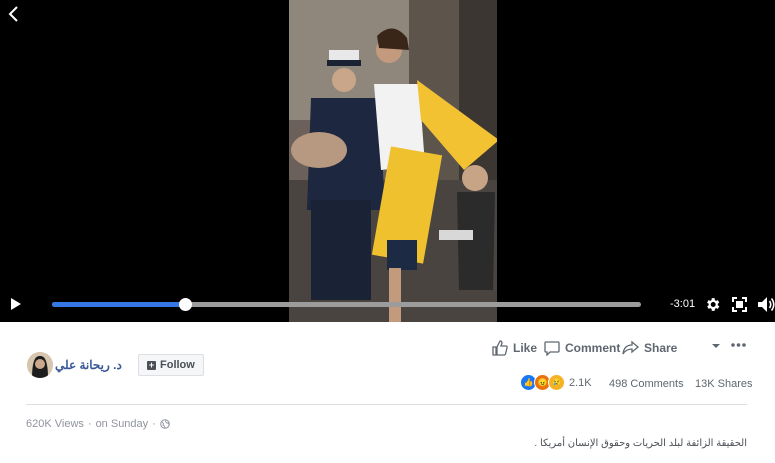  Describe the element at coordinates (40, 365) in the screenshot. I see `avatar` at that location.